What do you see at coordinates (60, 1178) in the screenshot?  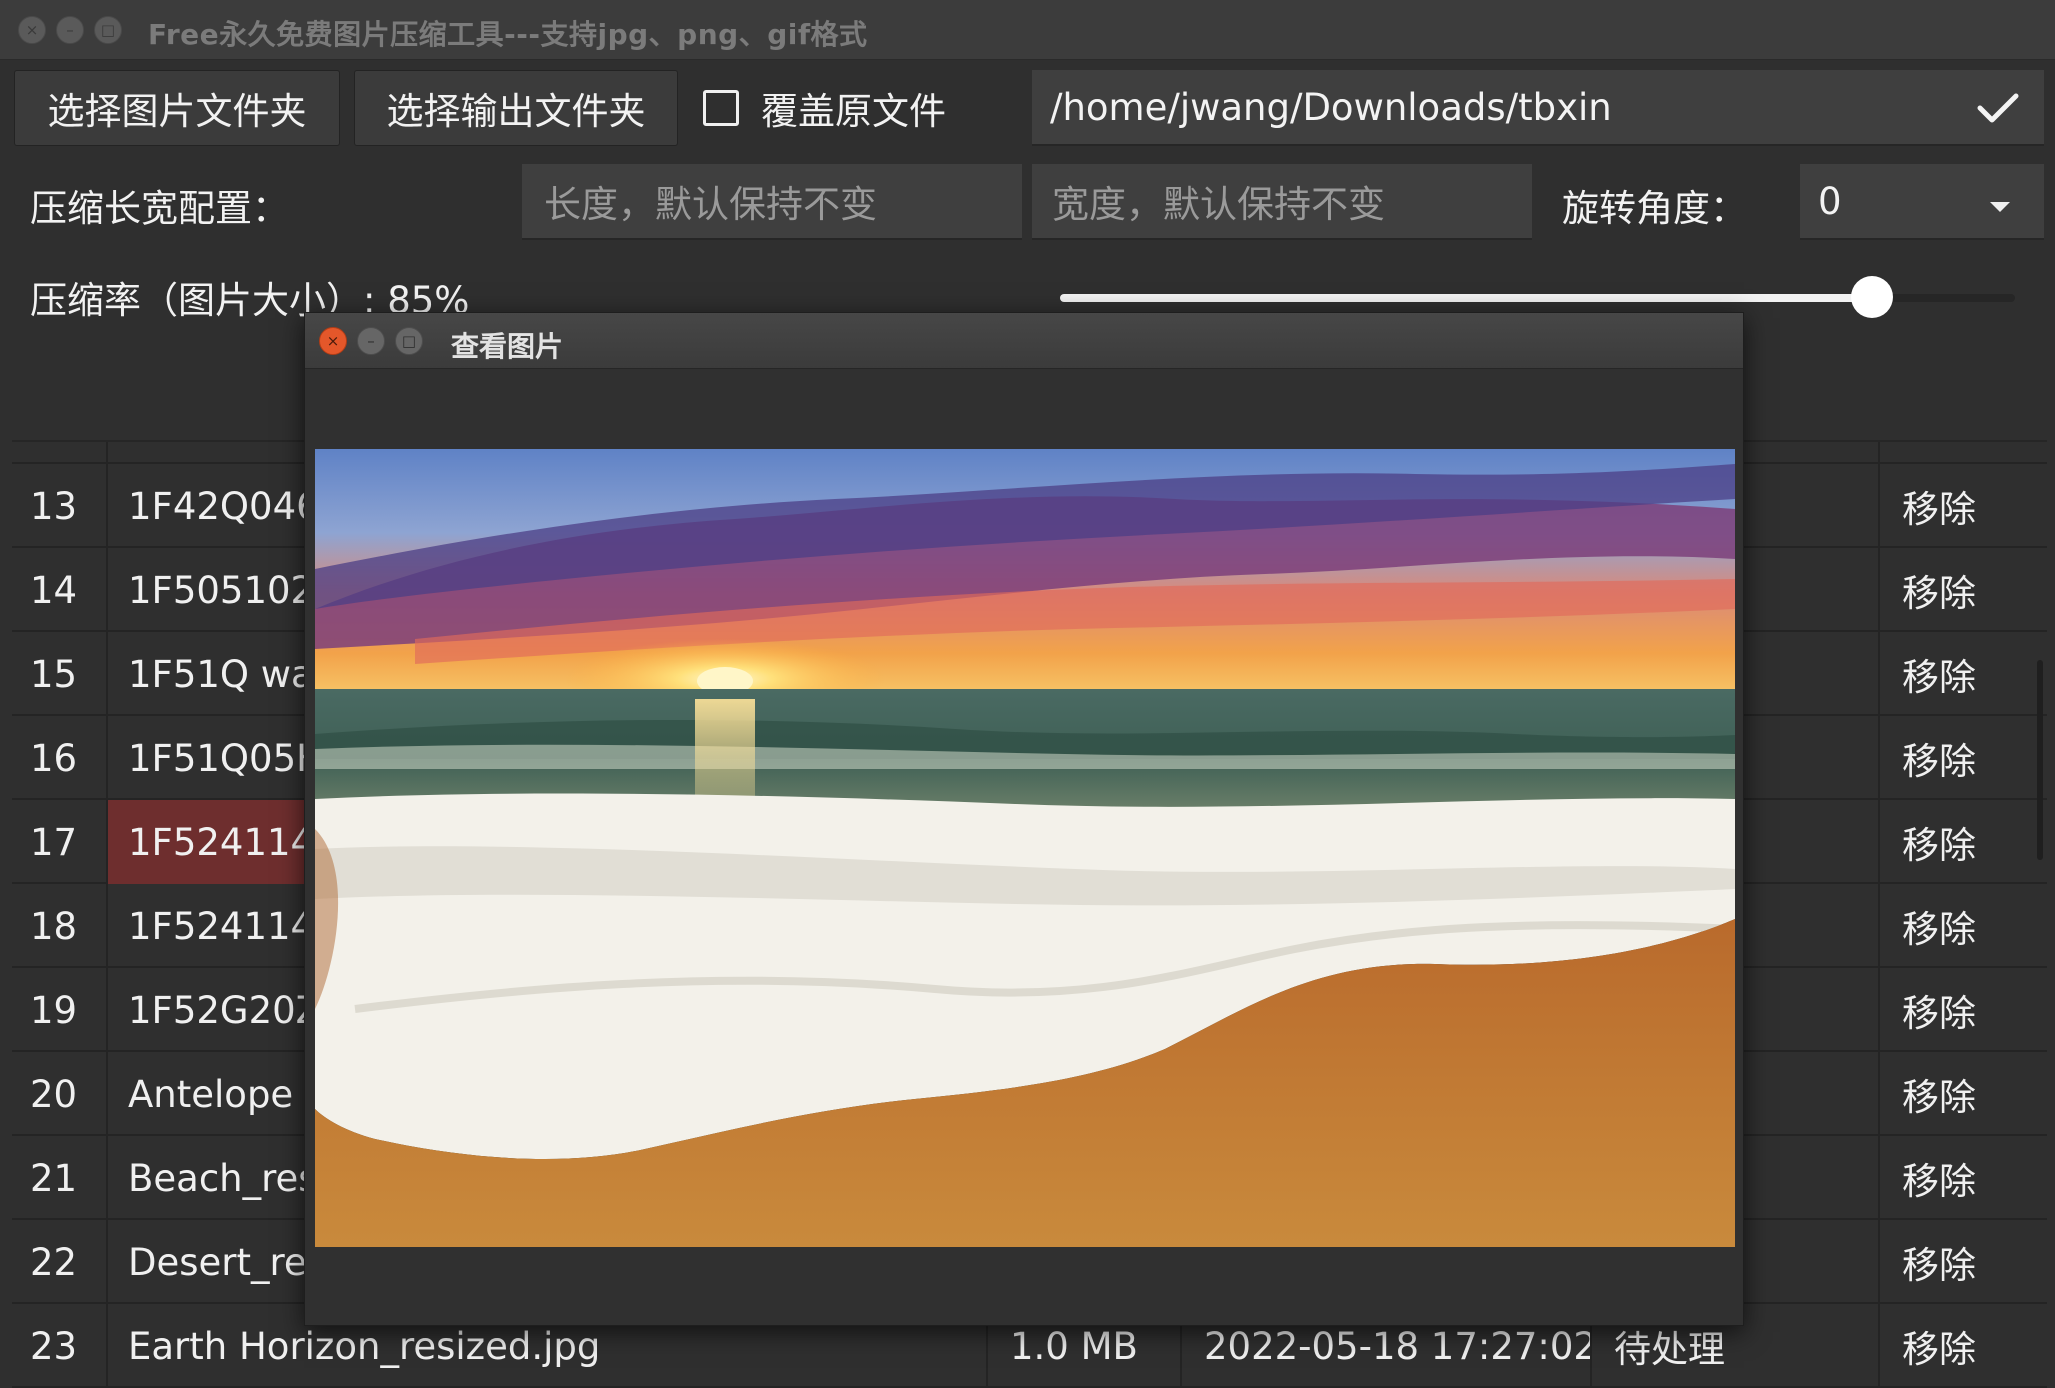 I see `row-index: 21` at bounding box center [60, 1178].